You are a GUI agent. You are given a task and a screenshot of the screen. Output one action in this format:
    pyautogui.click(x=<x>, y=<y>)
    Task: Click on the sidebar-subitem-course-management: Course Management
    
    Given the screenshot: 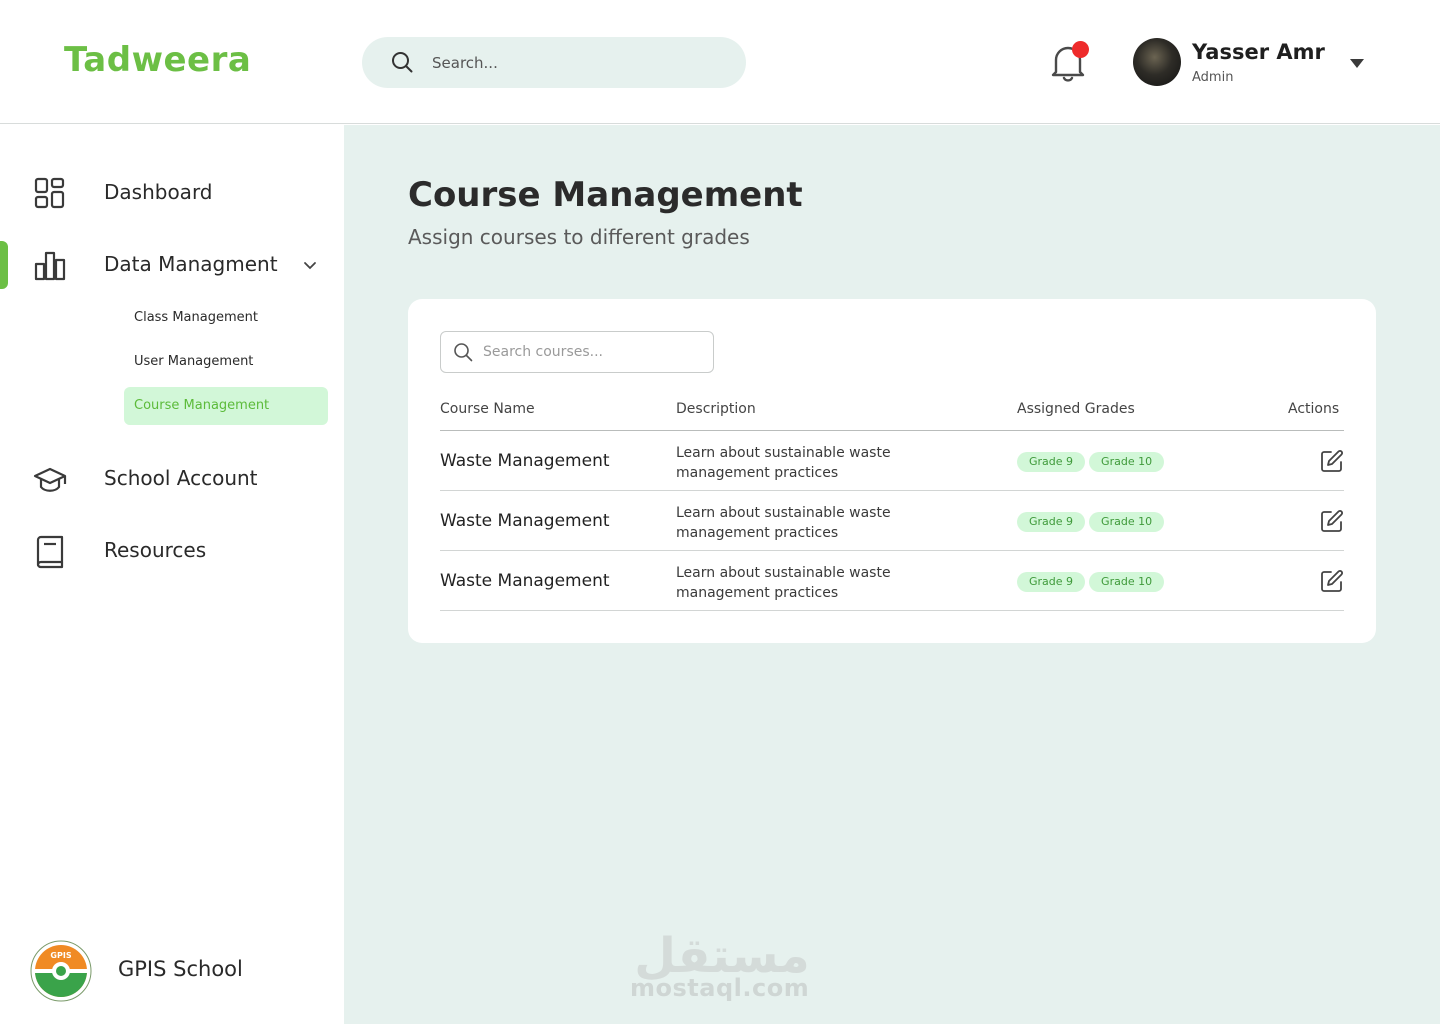 What is the action you would take?
    pyautogui.click(x=226, y=406)
    